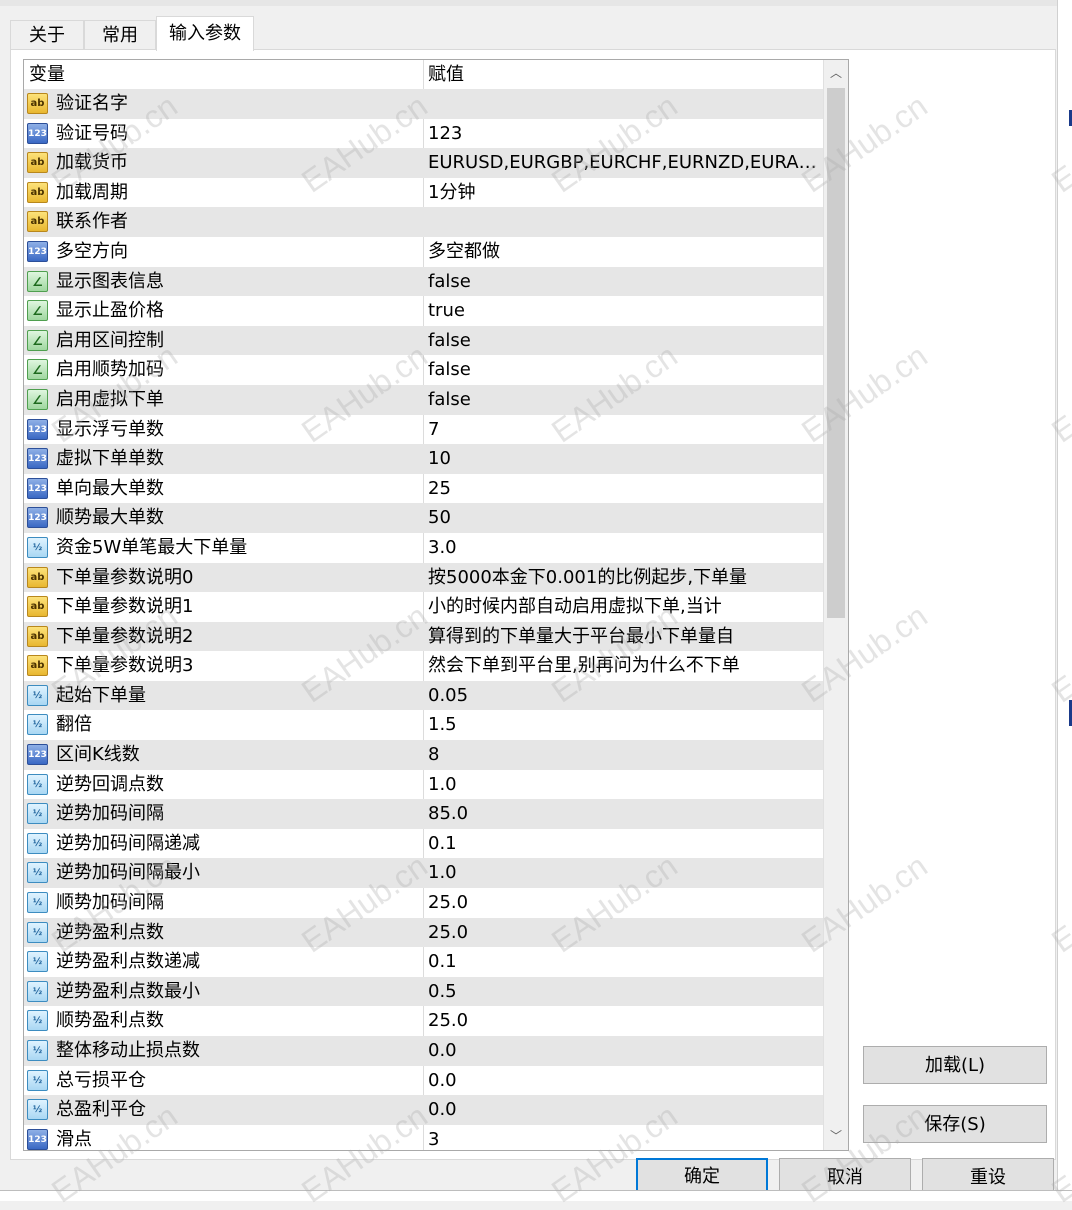 The height and width of the screenshot is (1210, 1072). What do you see at coordinates (205, 33) in the screenshot?
I see `tab-inputs: 输入参数` at bounding box center [205, 33].